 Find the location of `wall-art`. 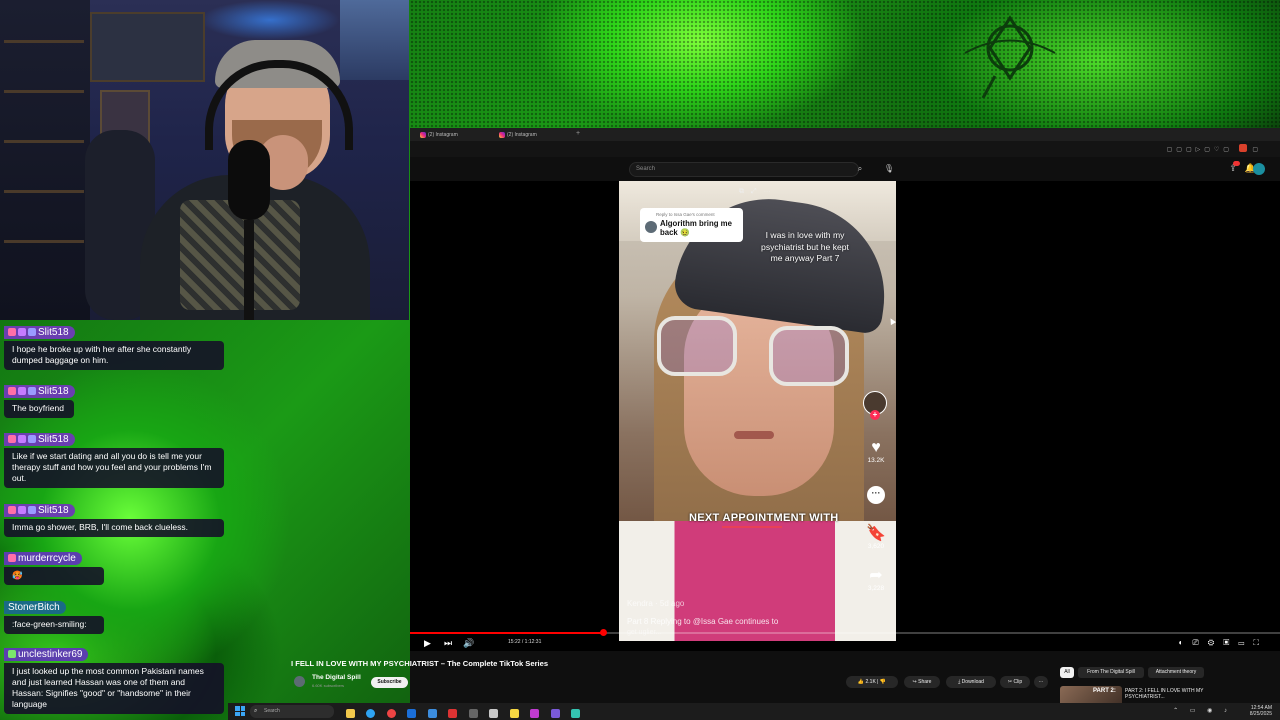

wall-art is located at coordinates (147, 47).